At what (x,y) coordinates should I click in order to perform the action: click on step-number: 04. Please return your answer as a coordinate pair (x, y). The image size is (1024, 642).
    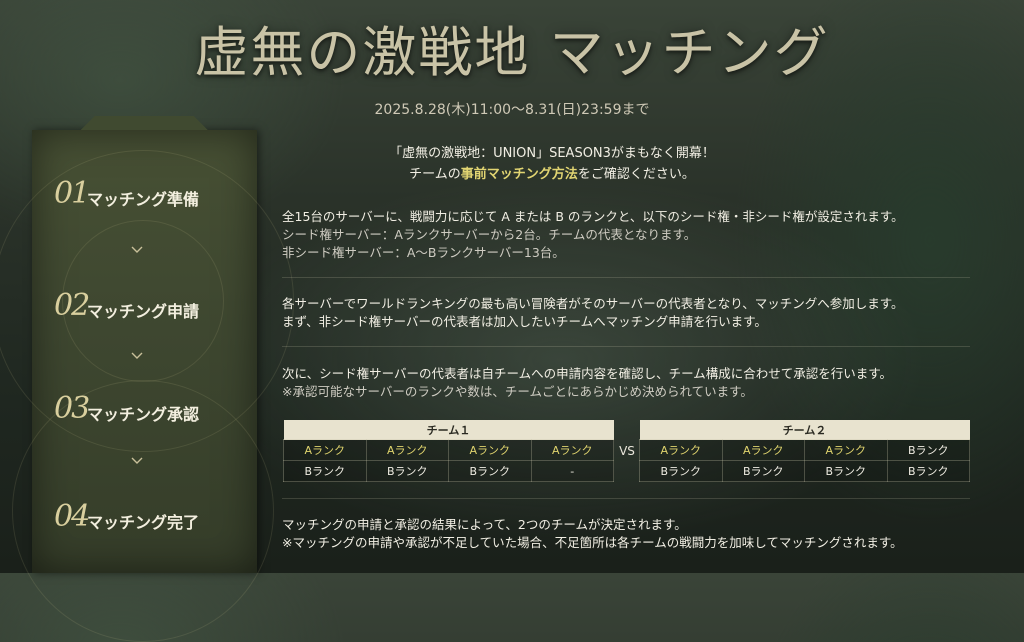
    Looking at the image, I should click on (72, 516).